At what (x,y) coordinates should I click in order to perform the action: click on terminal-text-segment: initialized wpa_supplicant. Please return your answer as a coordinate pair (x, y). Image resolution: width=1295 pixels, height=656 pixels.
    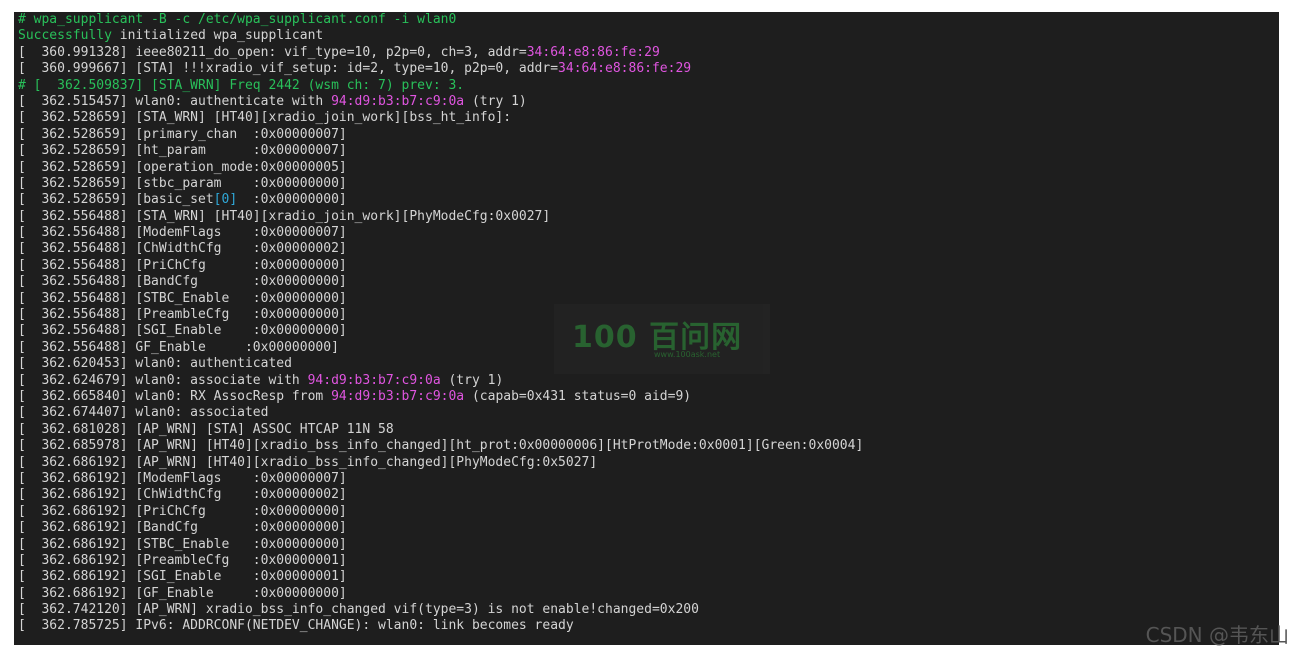
    Looking at the image, I should click on (217, 36).